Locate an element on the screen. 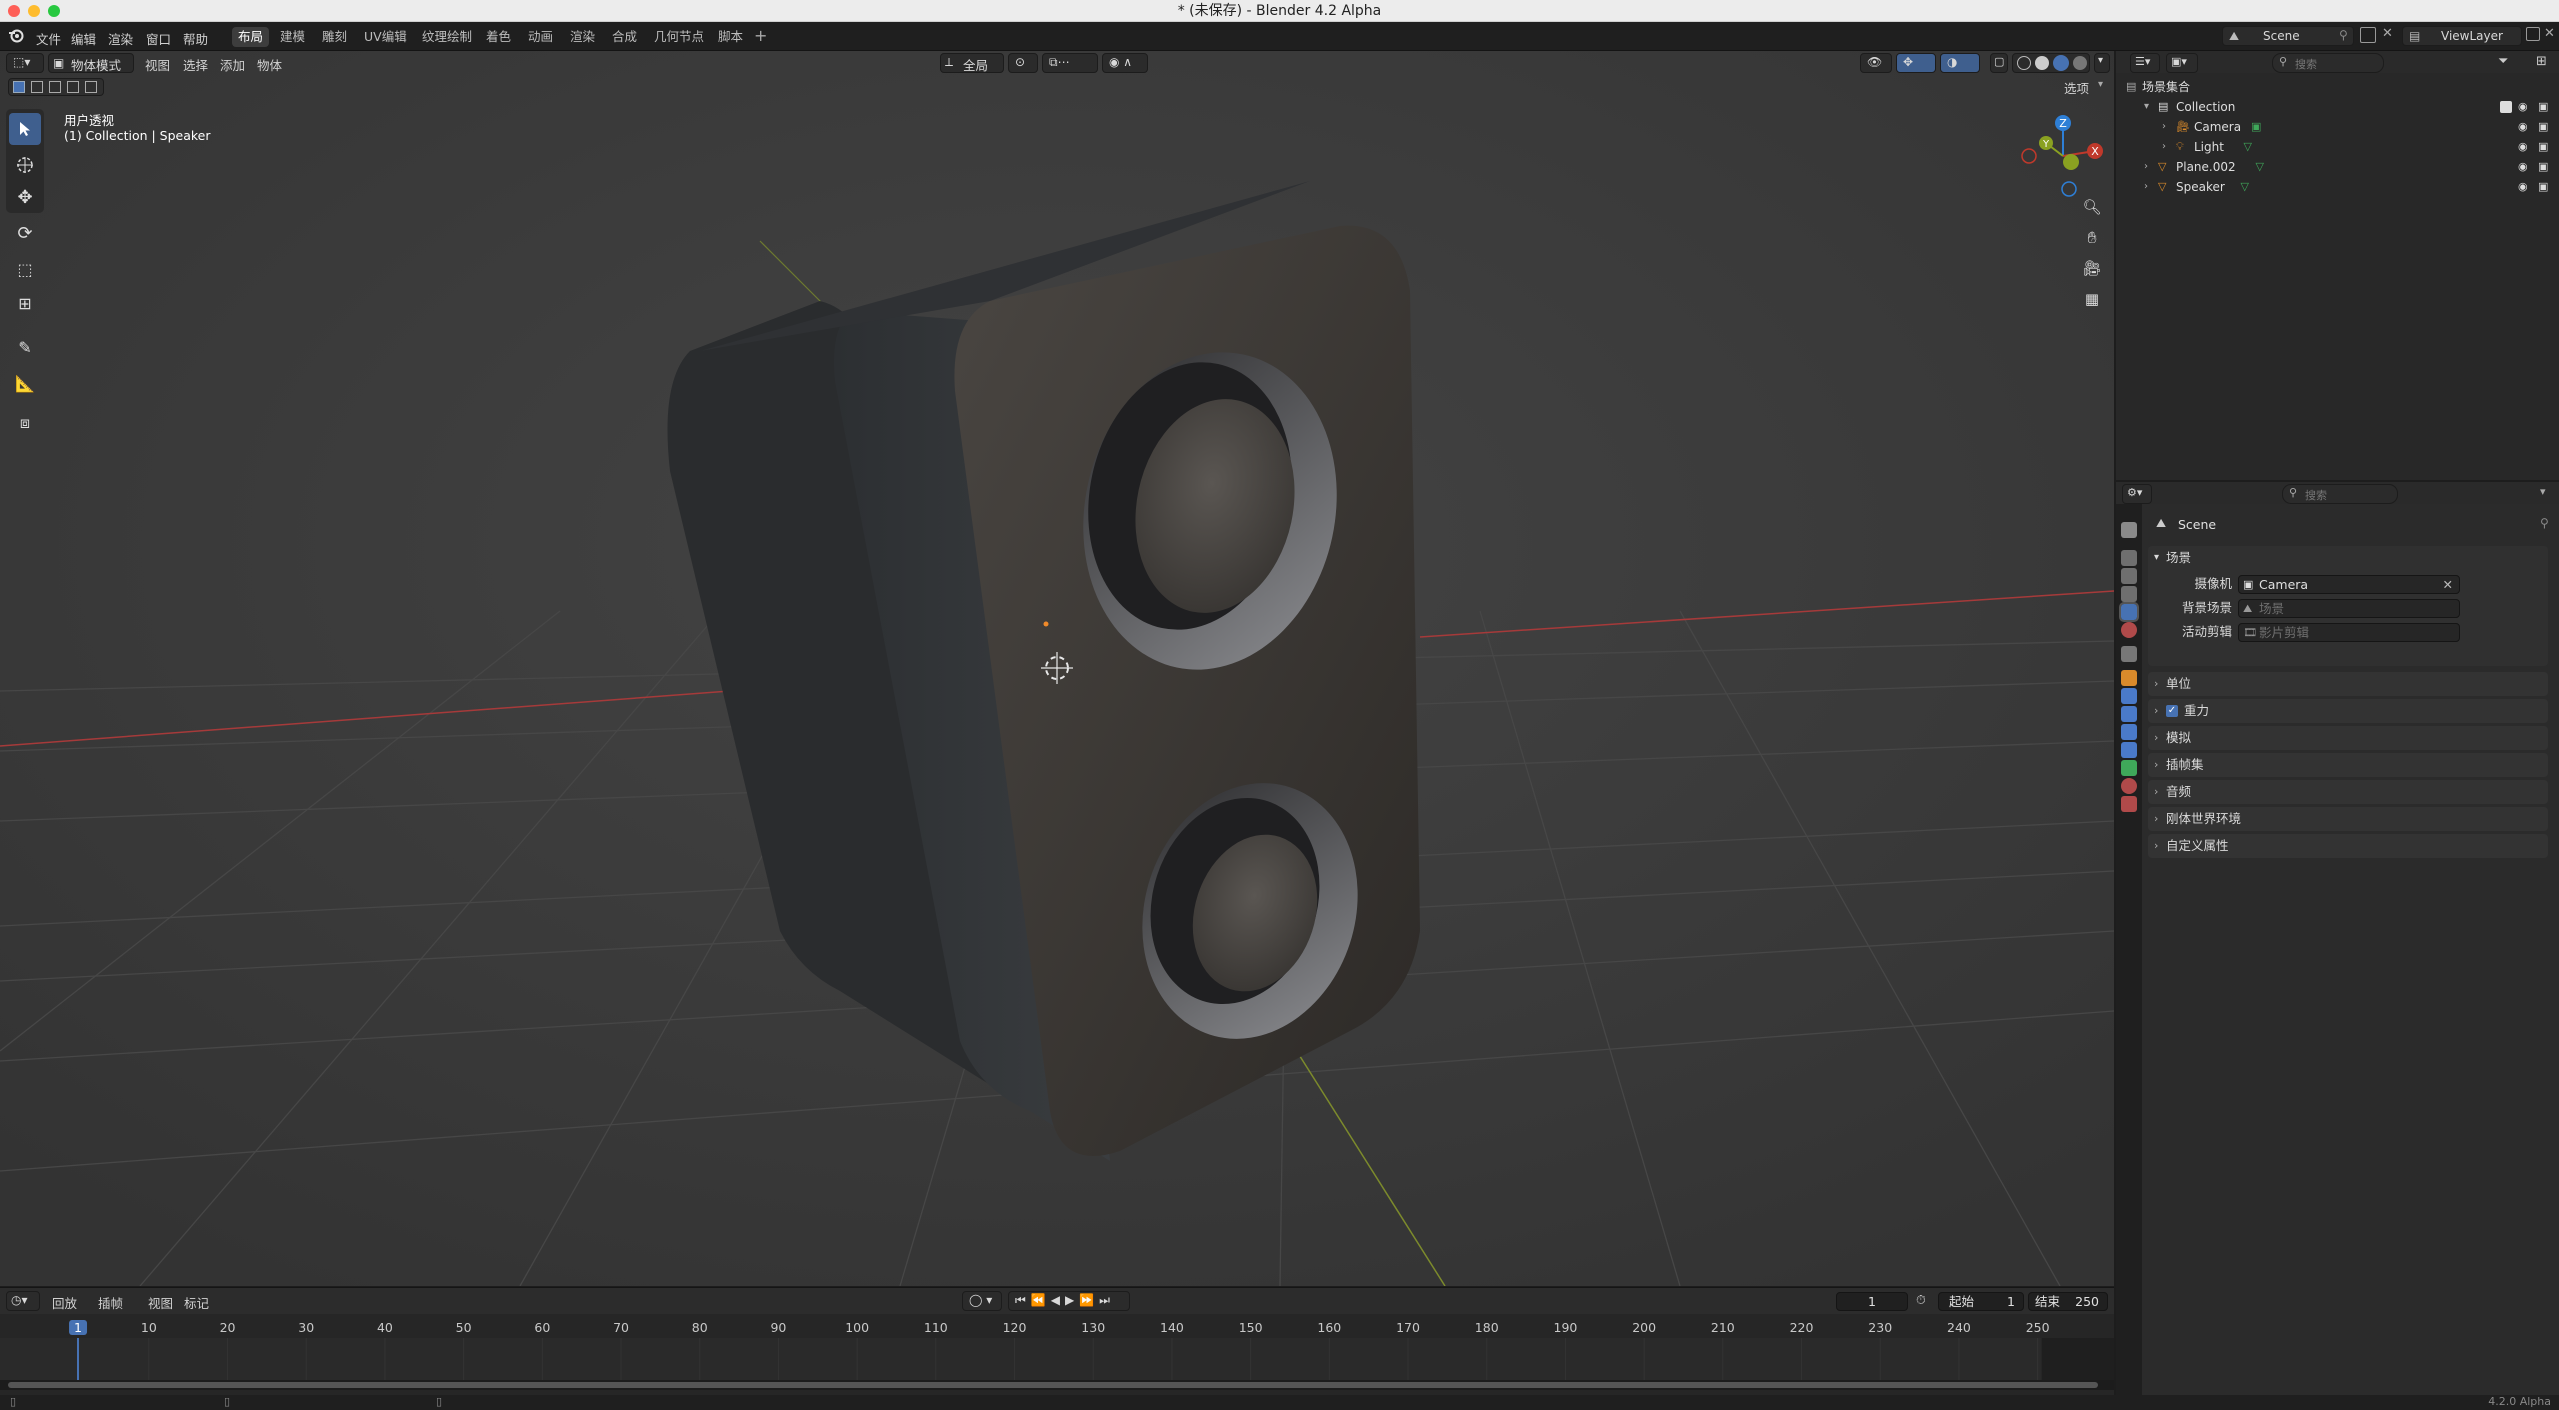 Image resolution: width=2559 pixels, height=1410 pixels. new-viewlayer-icon is located at coordinates (2533, 34).